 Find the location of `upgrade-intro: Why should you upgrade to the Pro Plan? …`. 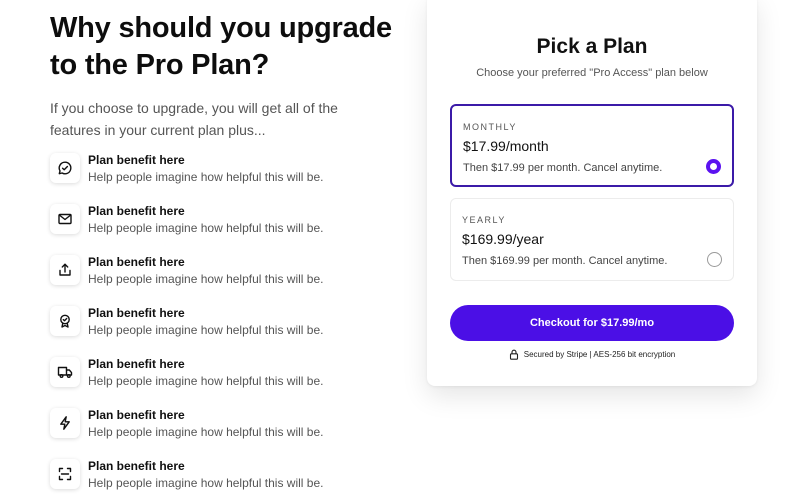

upgrade-intro: Why should you upgrade to the Pro Plan? … is located at coordinates (230, 75).